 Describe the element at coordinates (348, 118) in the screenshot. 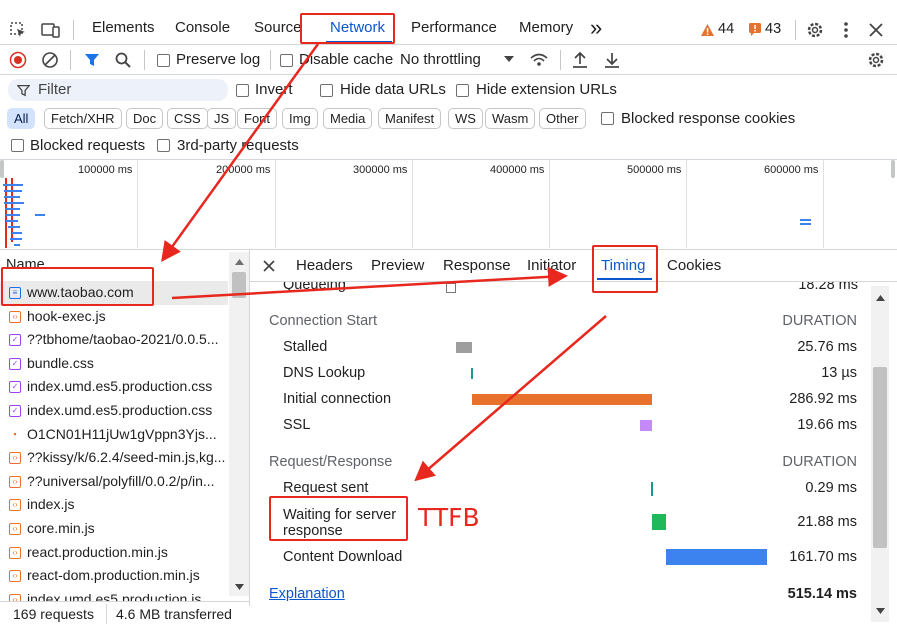

I see `type-chip-media: Media` at that location.